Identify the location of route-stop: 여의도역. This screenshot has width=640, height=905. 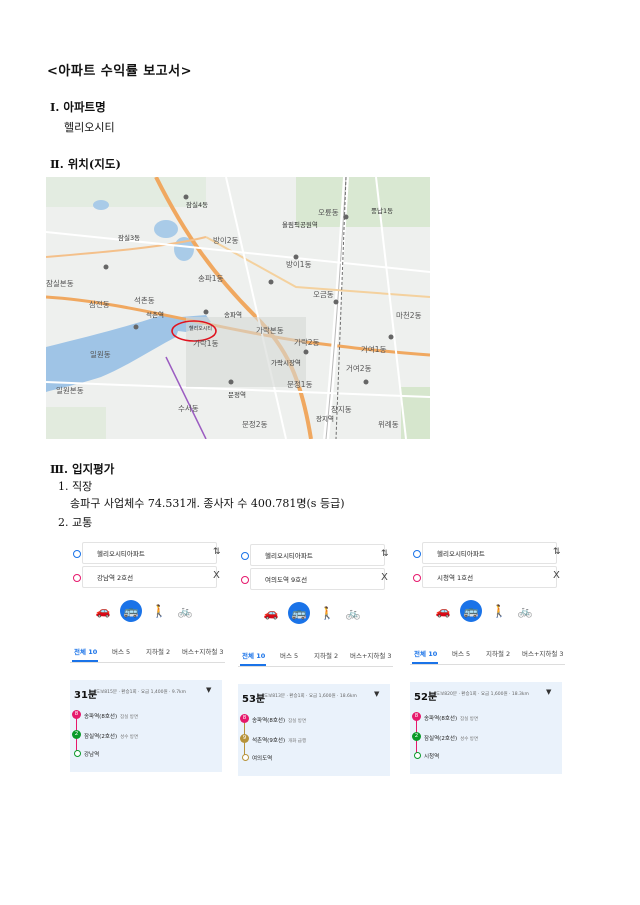
(257, 758).